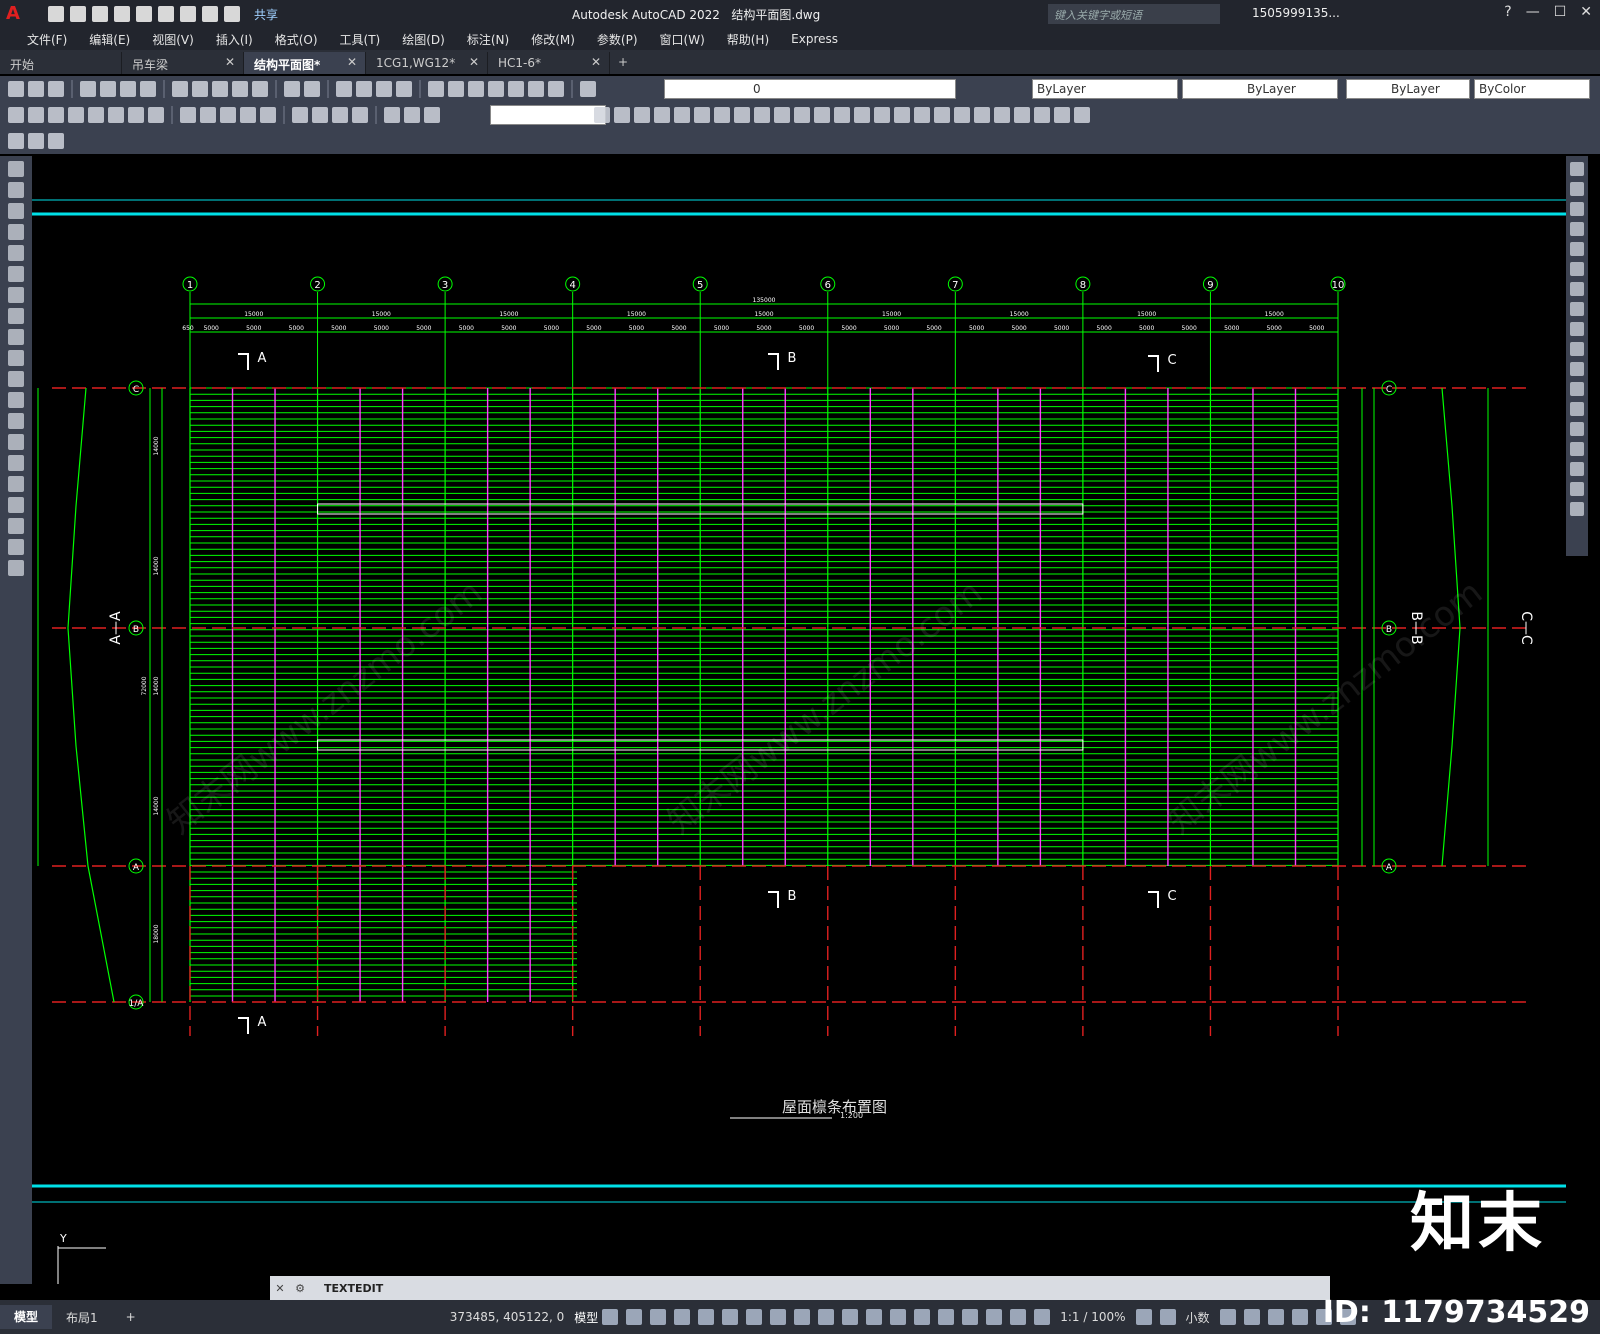 This screenshot has width=1600, height=1334. What do you see at coordinates (1577, 469) in the screenshot?
I see `fillet-icon` at bounding box center [1577, 469].